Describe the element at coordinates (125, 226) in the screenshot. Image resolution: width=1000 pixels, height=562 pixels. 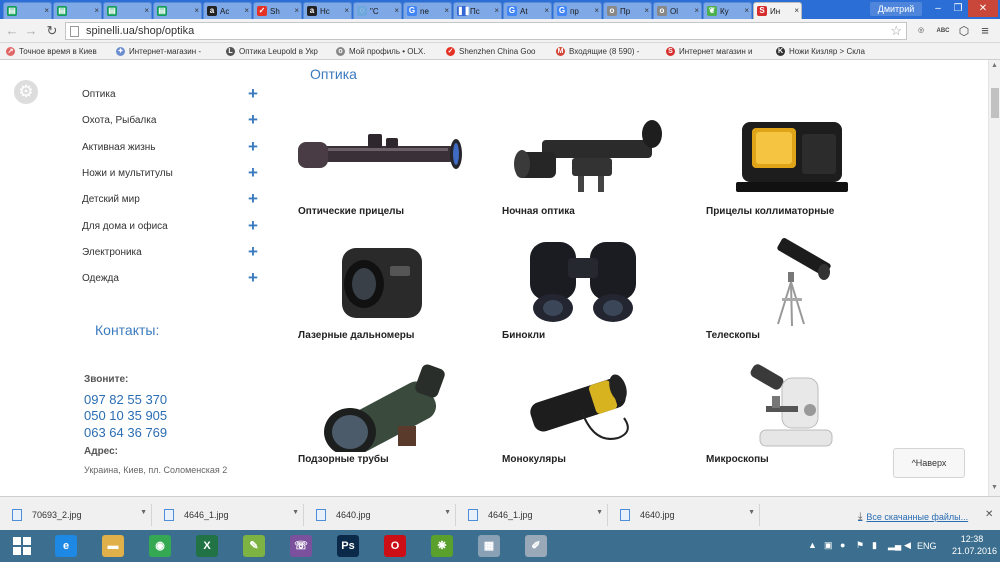
I see `category-menu-label: Для дома и офиса` at that location.